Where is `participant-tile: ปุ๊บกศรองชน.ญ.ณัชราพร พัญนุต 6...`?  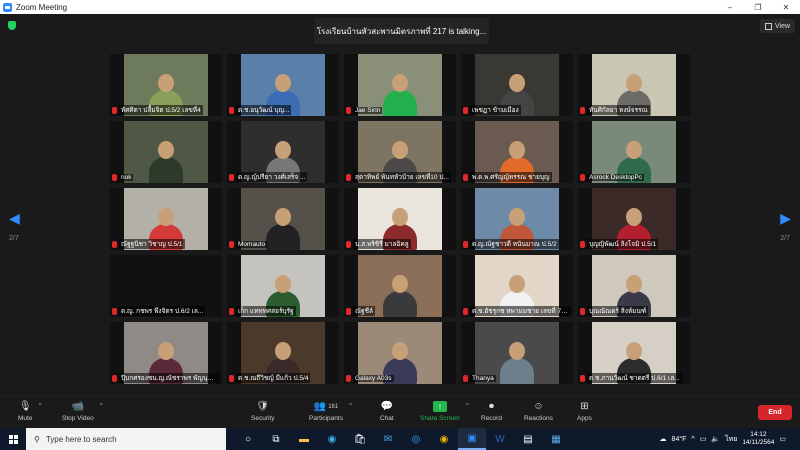 participant-tile: ปุ๊บกศรองชน.ญ.ณัชราพร พัญนุต 6... is located at coordinates (166, 353).